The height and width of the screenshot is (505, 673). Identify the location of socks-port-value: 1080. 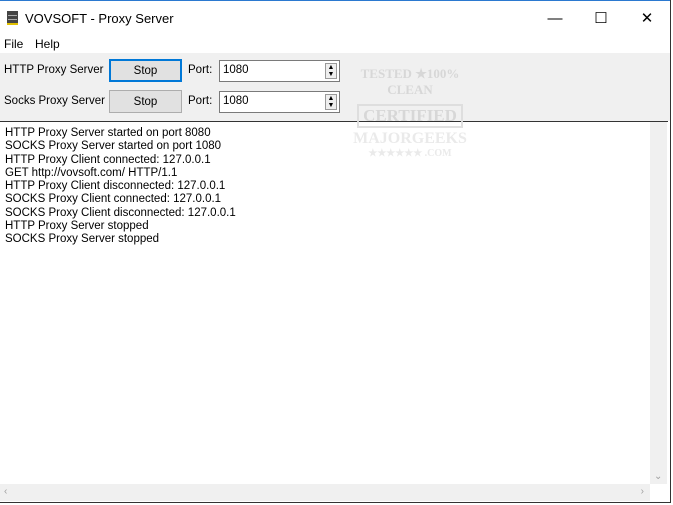
(236, 101).